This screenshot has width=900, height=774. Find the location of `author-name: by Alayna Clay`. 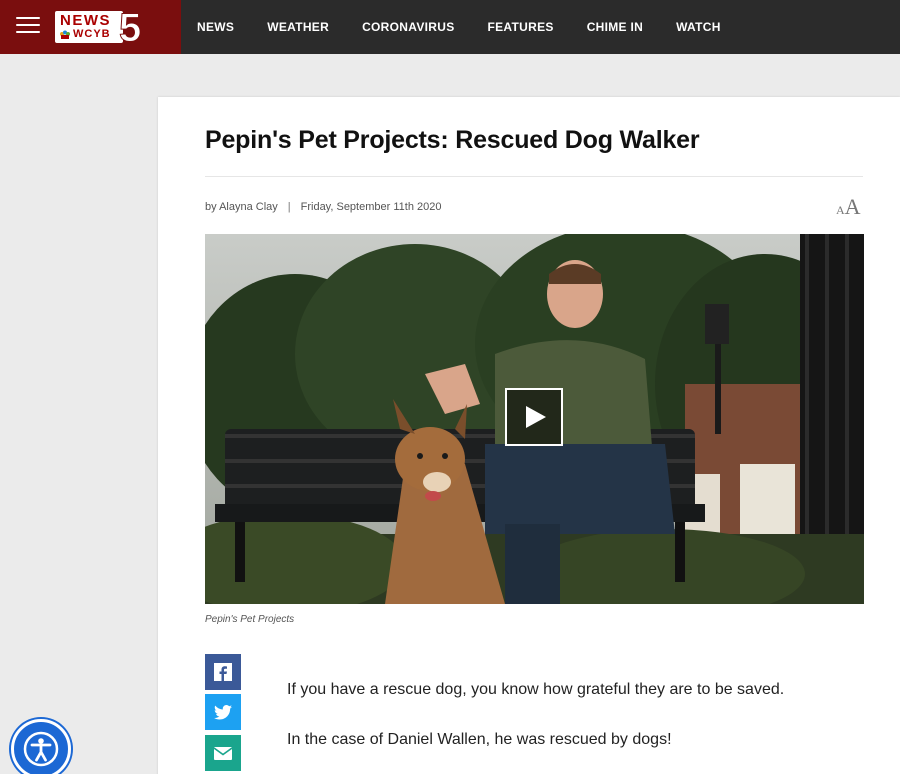

author-name: by Alayna Clay is located at coordinates (241, 207).